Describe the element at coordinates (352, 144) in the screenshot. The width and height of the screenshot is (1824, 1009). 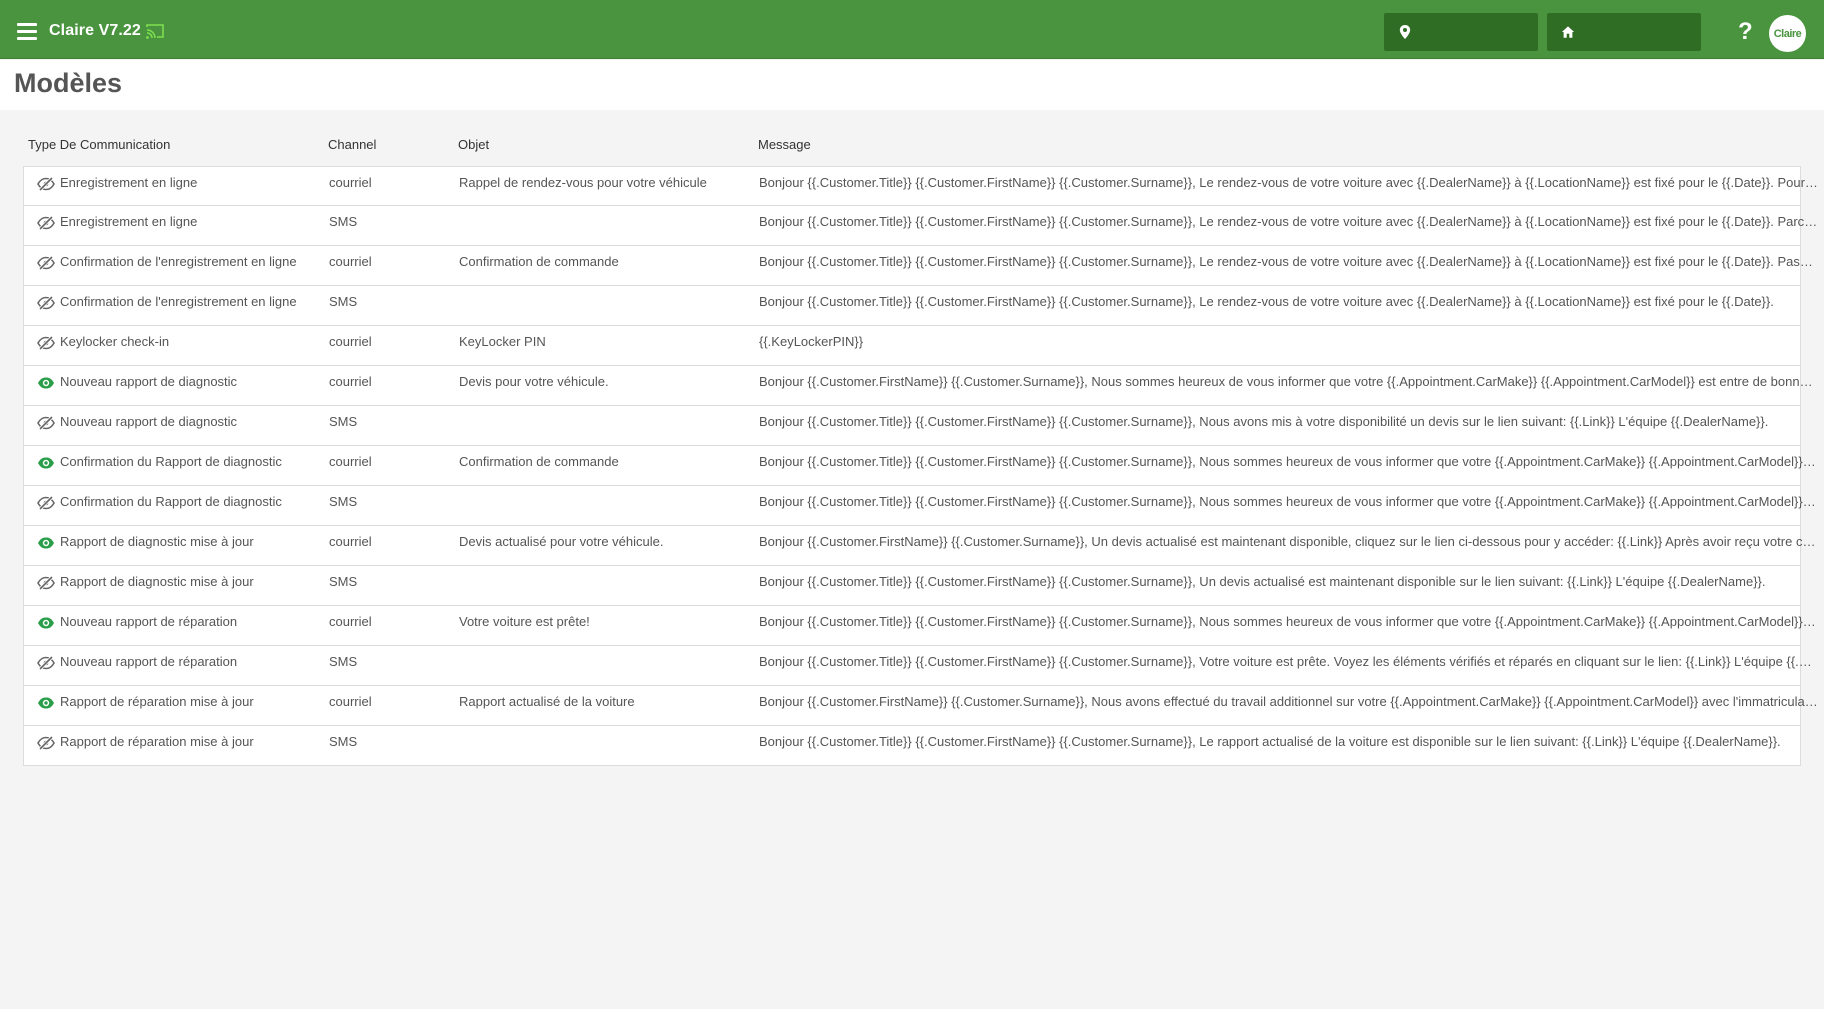
I see `column-header-channel: Channel` at that location.